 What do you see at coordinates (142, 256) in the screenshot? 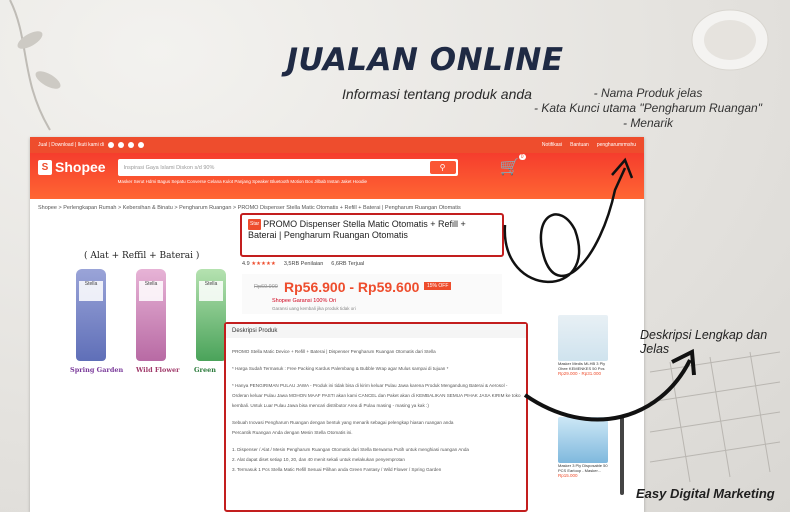
I see `image-caption: ( Alat + Reffil + Baterai )` at bounding box center [142, 256].